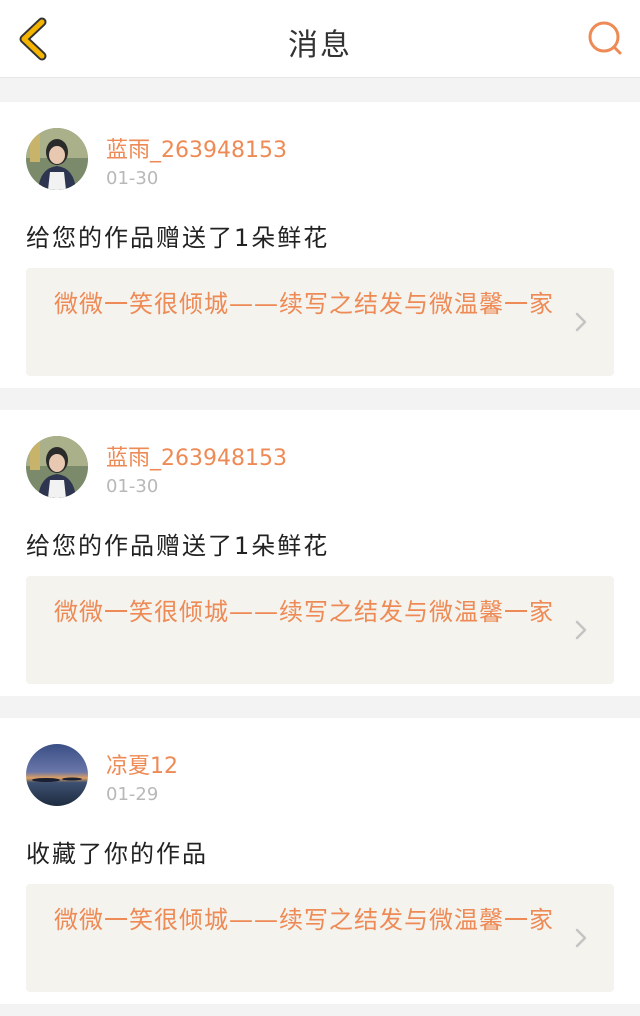  I want to click on search-button, so click(606, 39).